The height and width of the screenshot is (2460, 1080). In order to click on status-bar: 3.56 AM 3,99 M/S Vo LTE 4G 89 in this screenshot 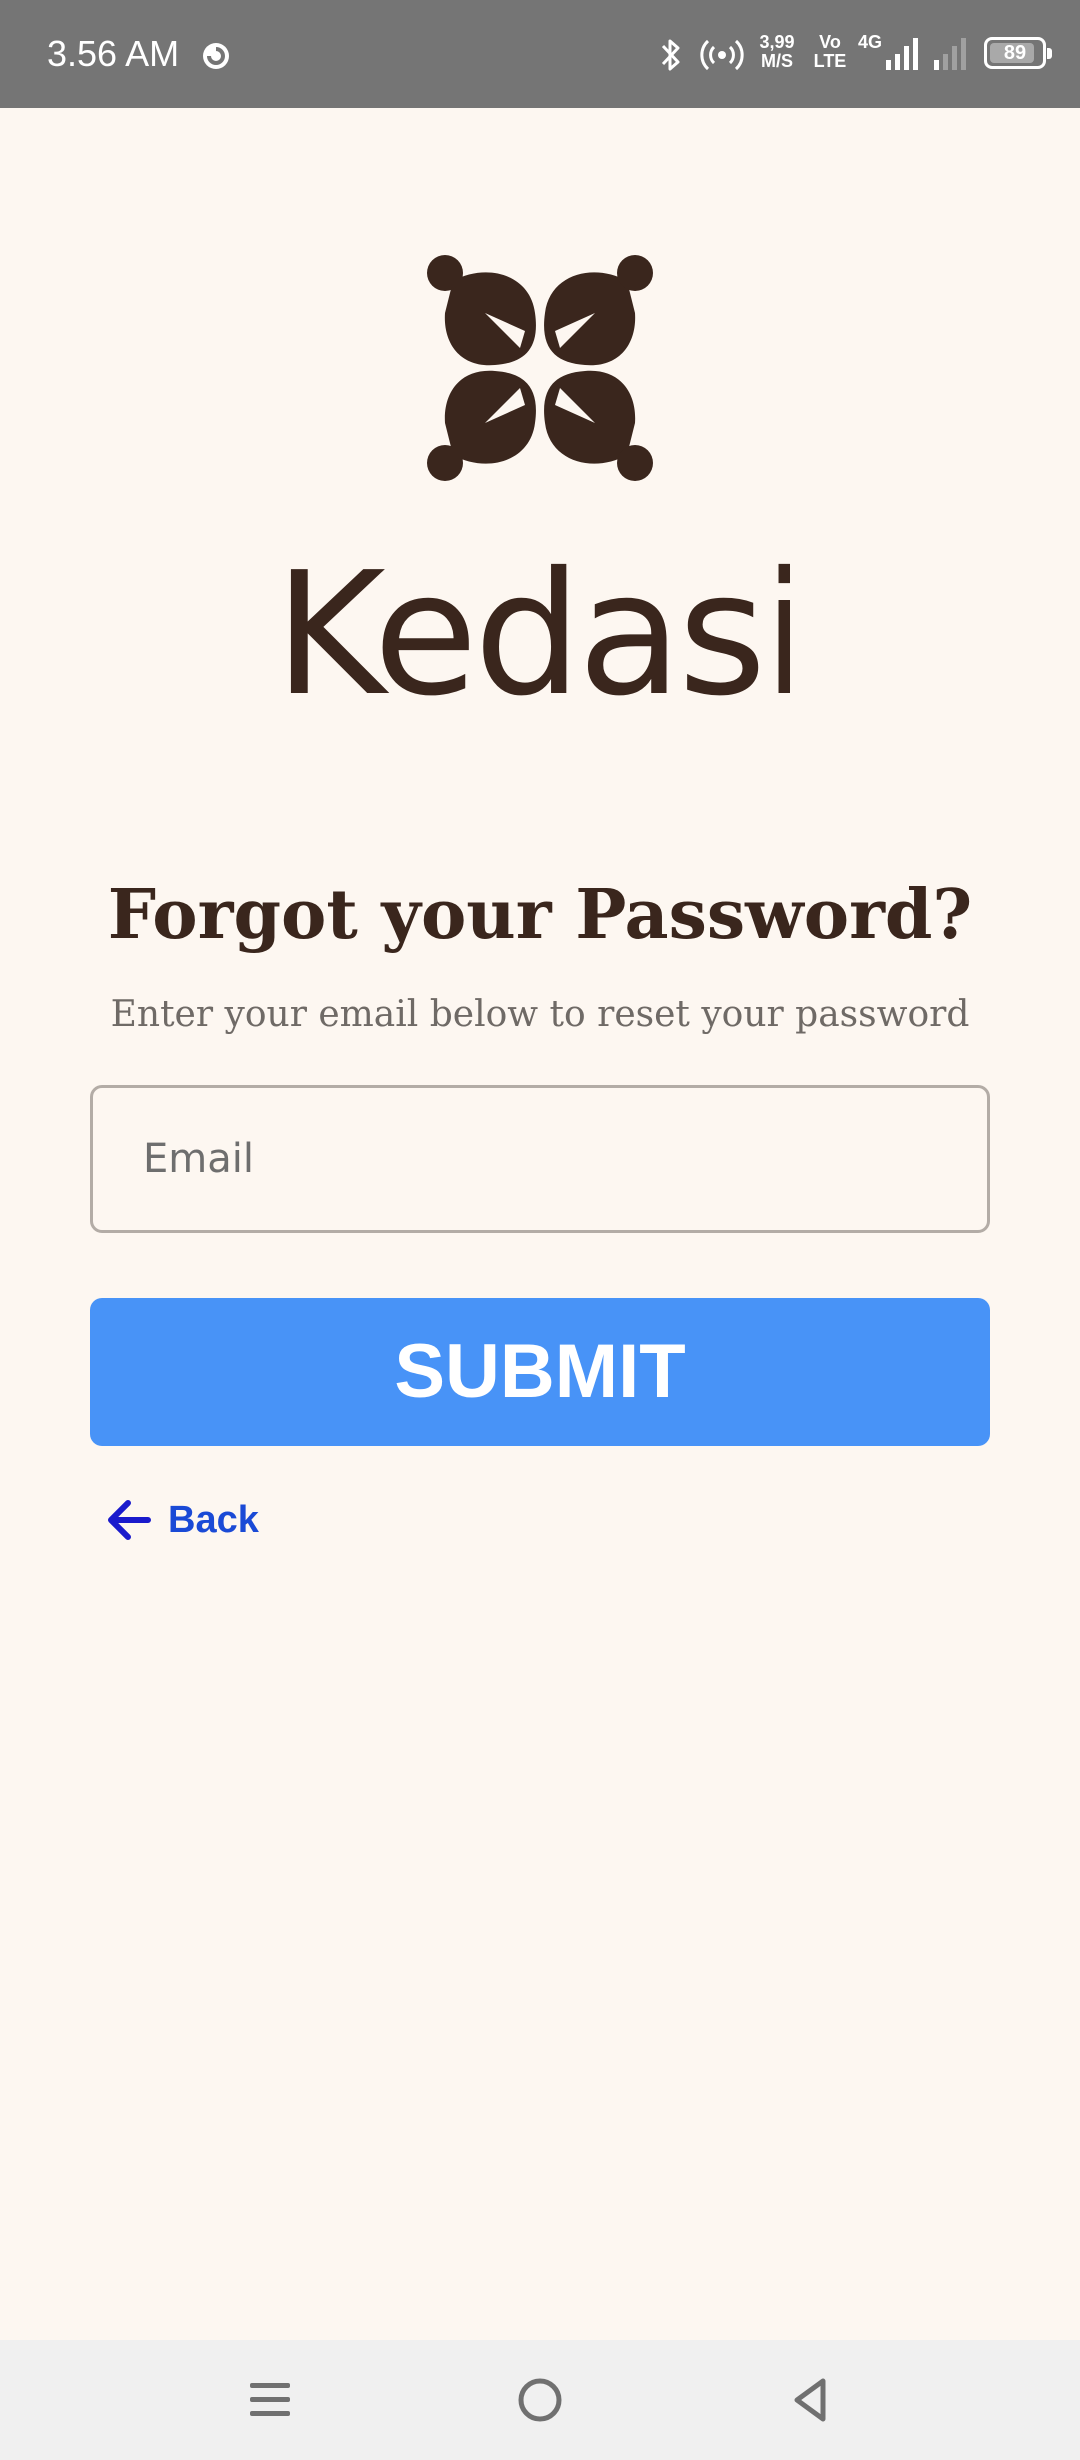, I will do `click(540, 54)`.